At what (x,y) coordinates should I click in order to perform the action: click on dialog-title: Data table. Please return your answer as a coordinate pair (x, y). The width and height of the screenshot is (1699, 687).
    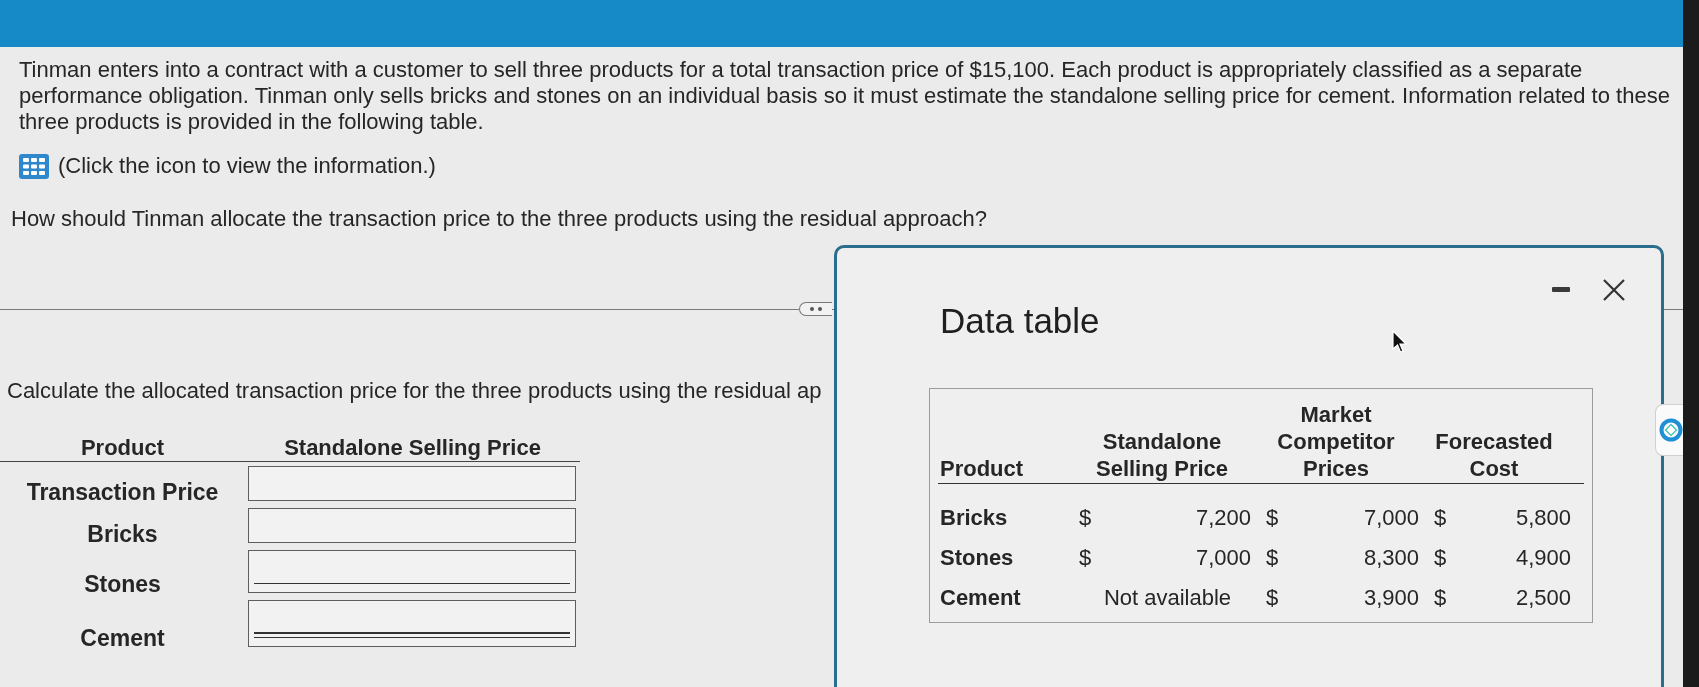
    Looking at the image, I should click on (1020, 321).